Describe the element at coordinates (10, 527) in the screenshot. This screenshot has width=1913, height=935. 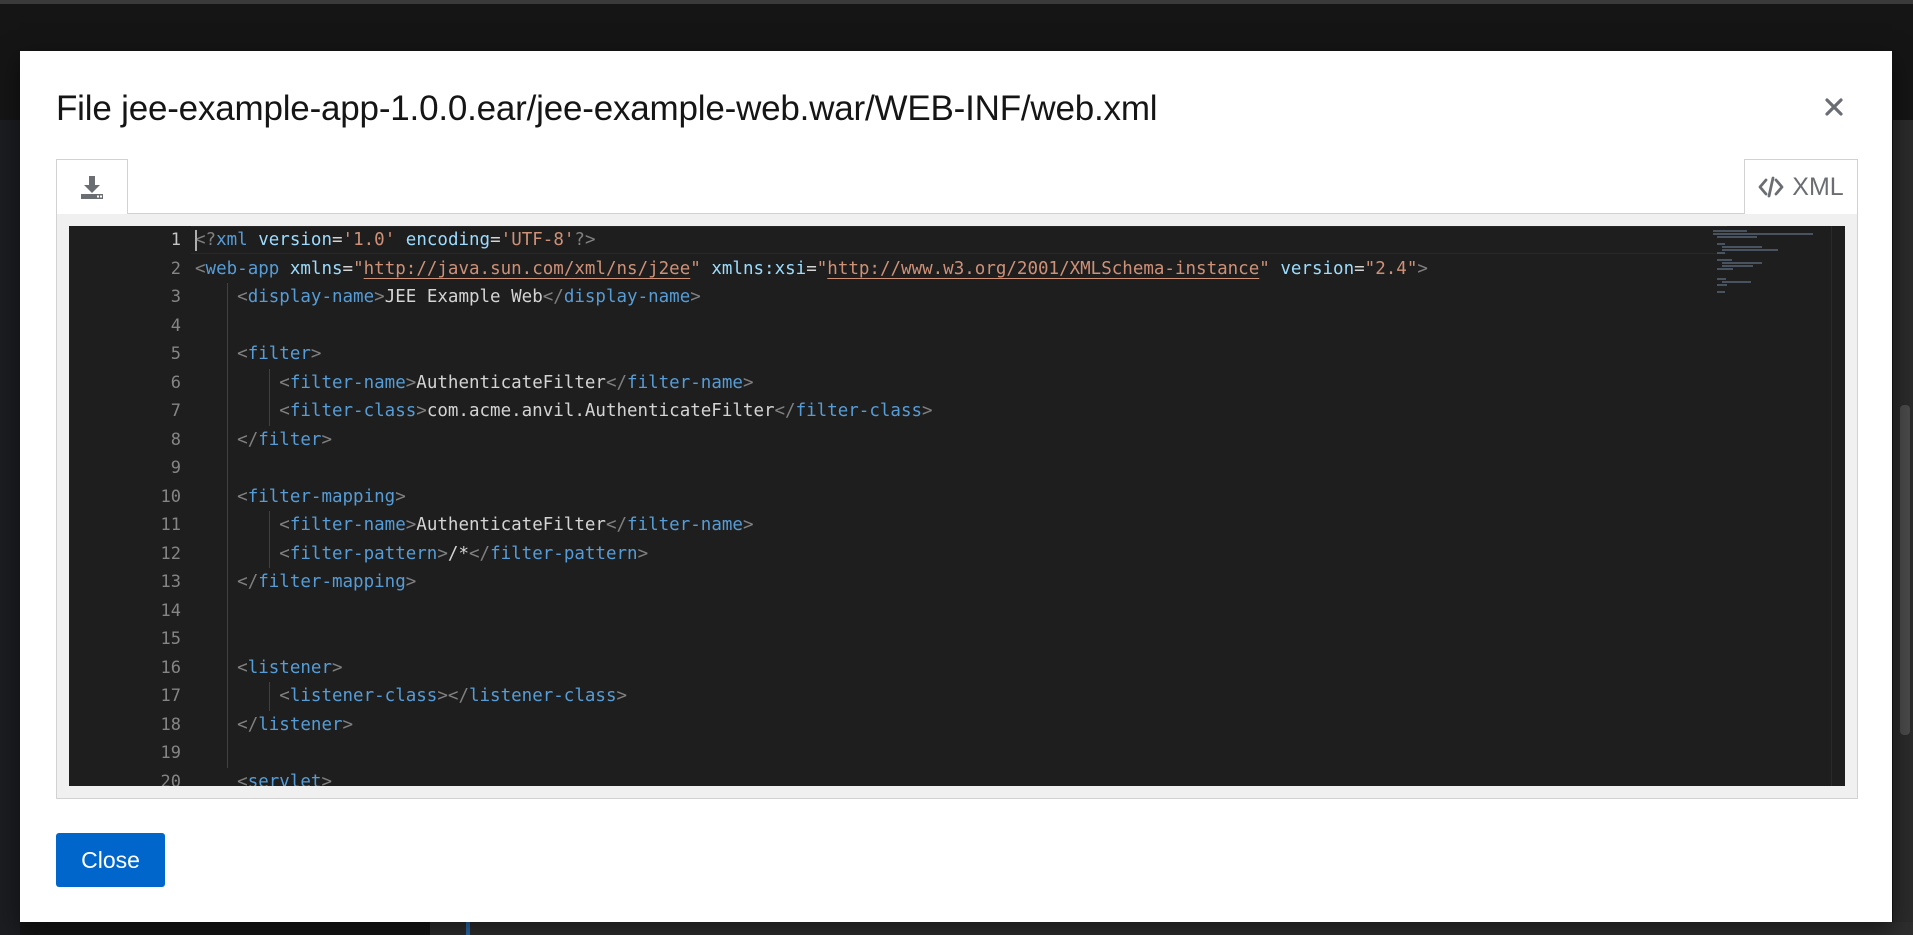
I see `app-sidebar` at that location.